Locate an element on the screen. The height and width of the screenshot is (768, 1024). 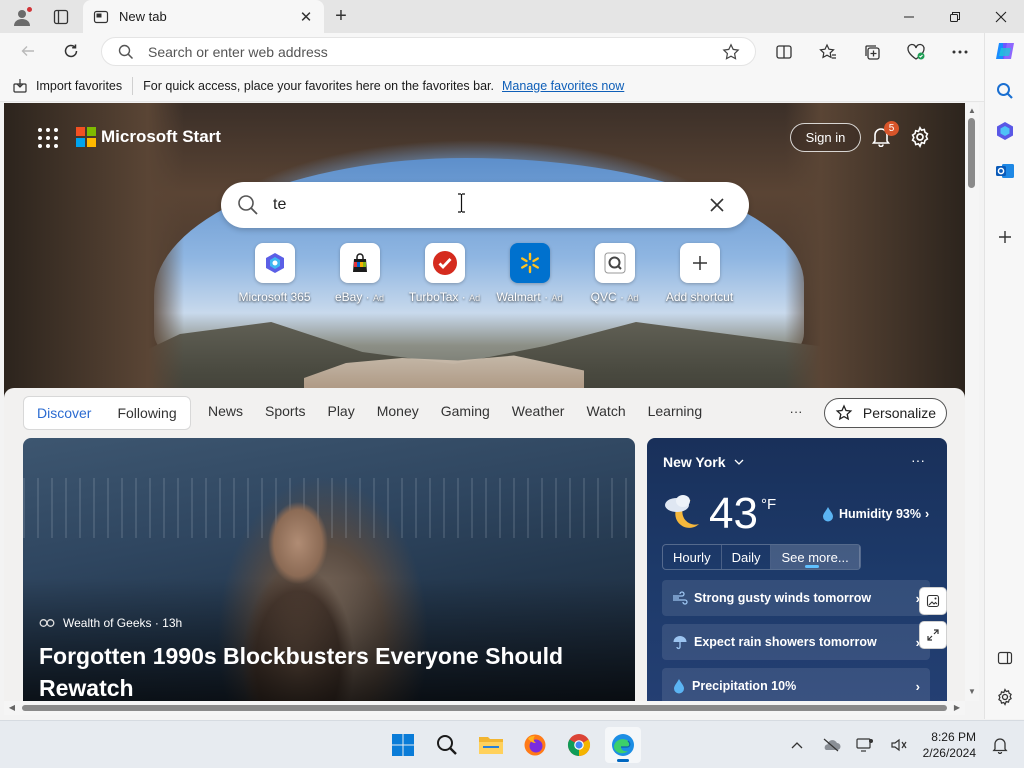
weather-location-selector: New York is located at coordinates (703, 462).